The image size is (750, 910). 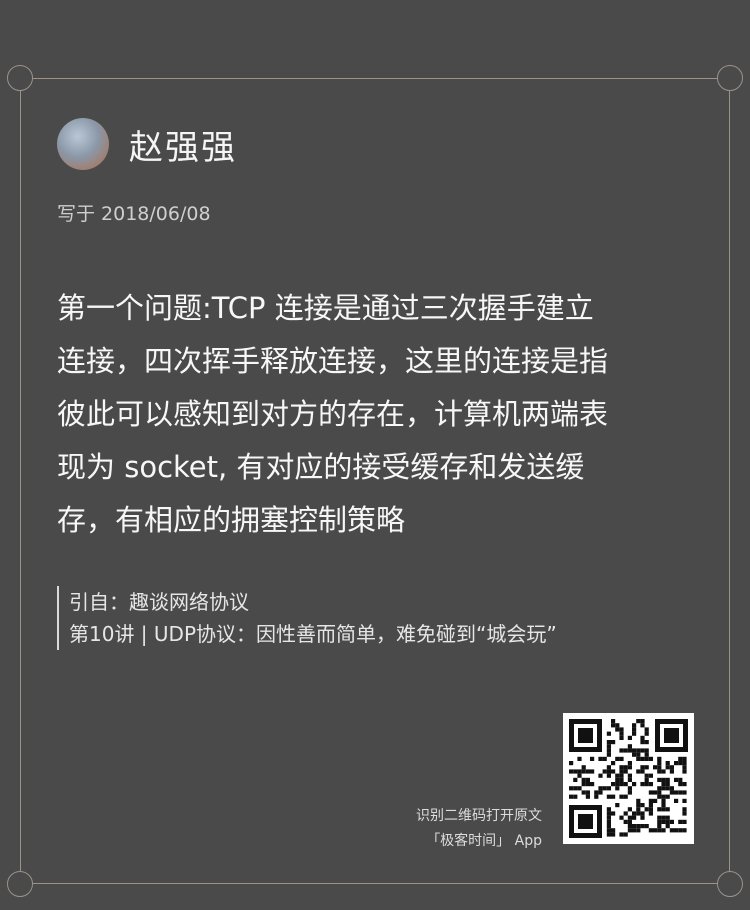 What do you see at coordinates (159, 602) in the screenshot?
I see `source-book: 引自：趣谈网络协议` at bounding box center [159, 602].